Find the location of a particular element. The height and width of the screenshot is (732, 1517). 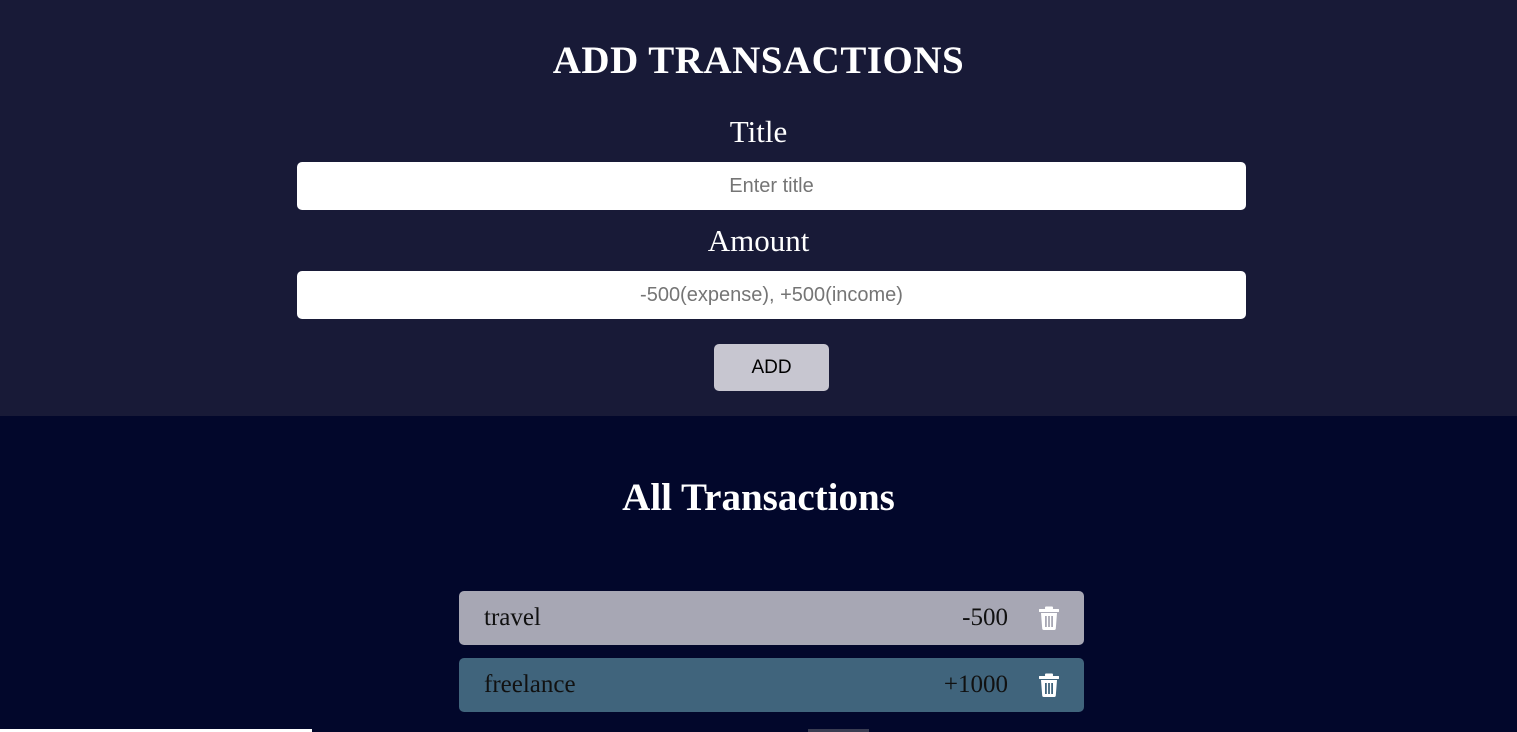

amount-label: Amount is located at coordinates (758, 240).